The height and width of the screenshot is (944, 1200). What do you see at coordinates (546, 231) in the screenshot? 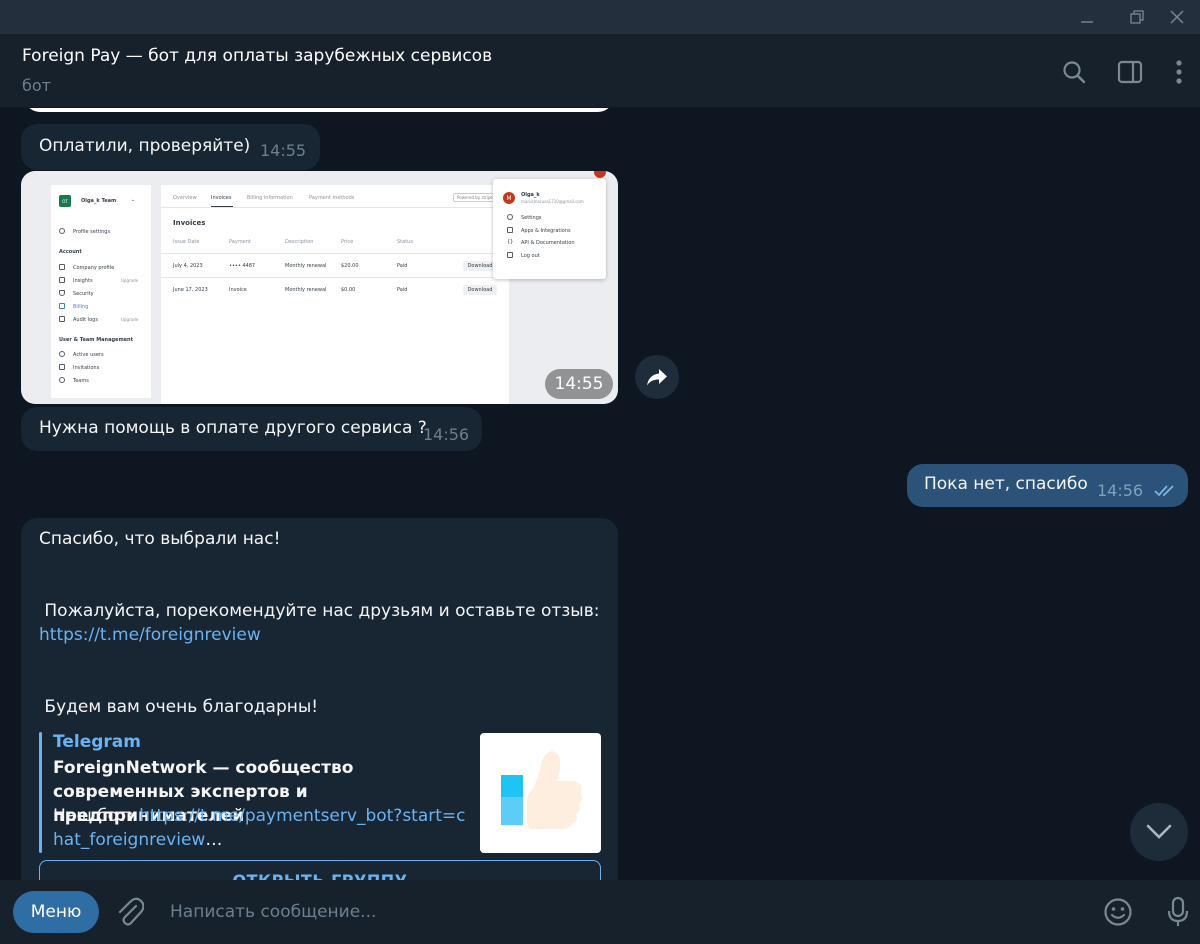
I see `popup-item: Apps & Integrations` at bounding box center [546, 231].